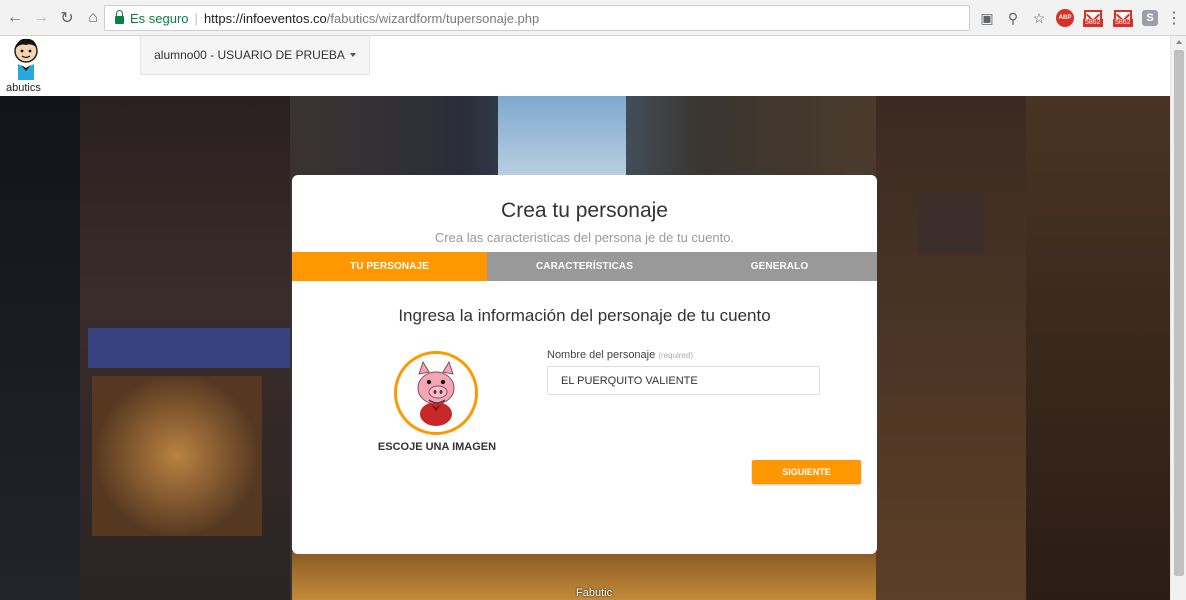 This screenshot has height=600, width=1186. What do you see at coordinates (352, 55) in the screenshot?
I see `caret-down-icon` at bounding box center [352, 55].